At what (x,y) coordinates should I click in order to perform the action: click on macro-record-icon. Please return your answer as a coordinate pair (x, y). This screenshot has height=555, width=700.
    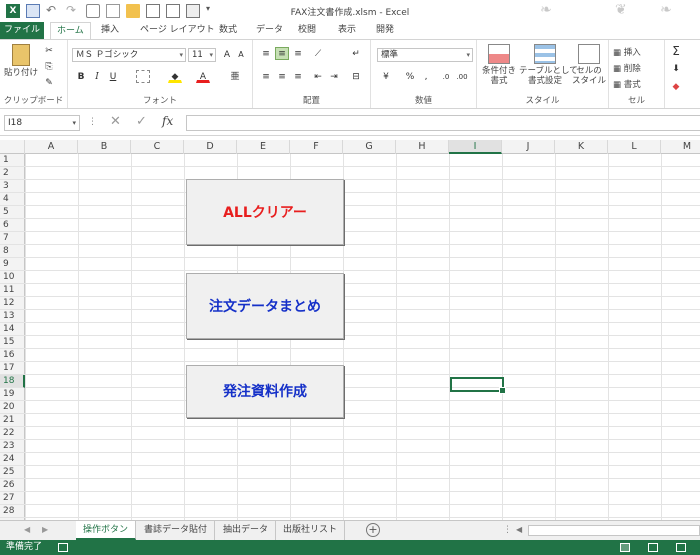
    Looking at the image, I should click on (63, 547).